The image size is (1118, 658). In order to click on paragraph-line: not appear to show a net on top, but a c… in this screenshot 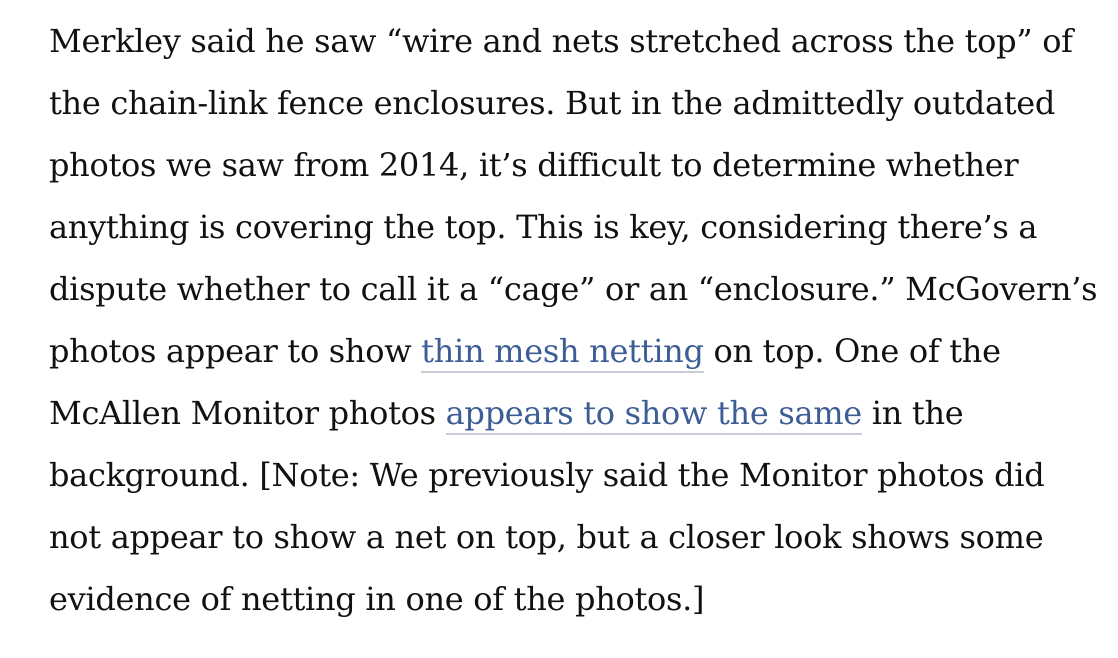, I will do `click(546, 537)`.